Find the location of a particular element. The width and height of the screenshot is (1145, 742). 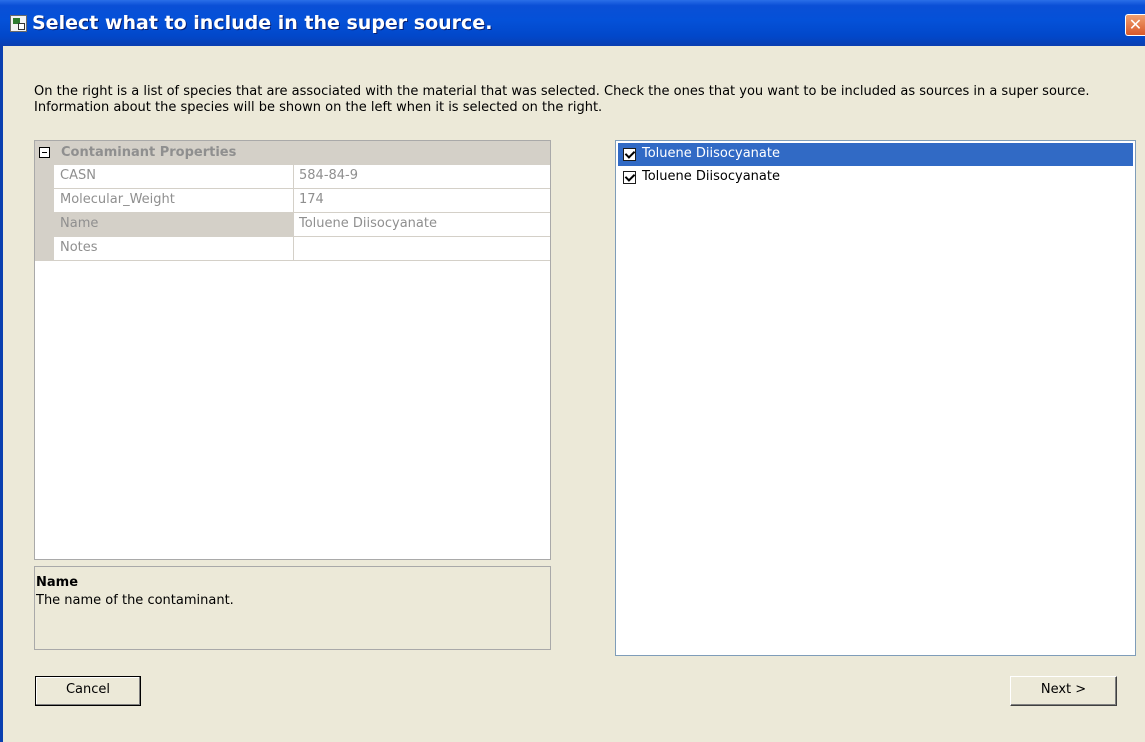

property-name: Molecular_Weight is located at coordinates (174, 201).